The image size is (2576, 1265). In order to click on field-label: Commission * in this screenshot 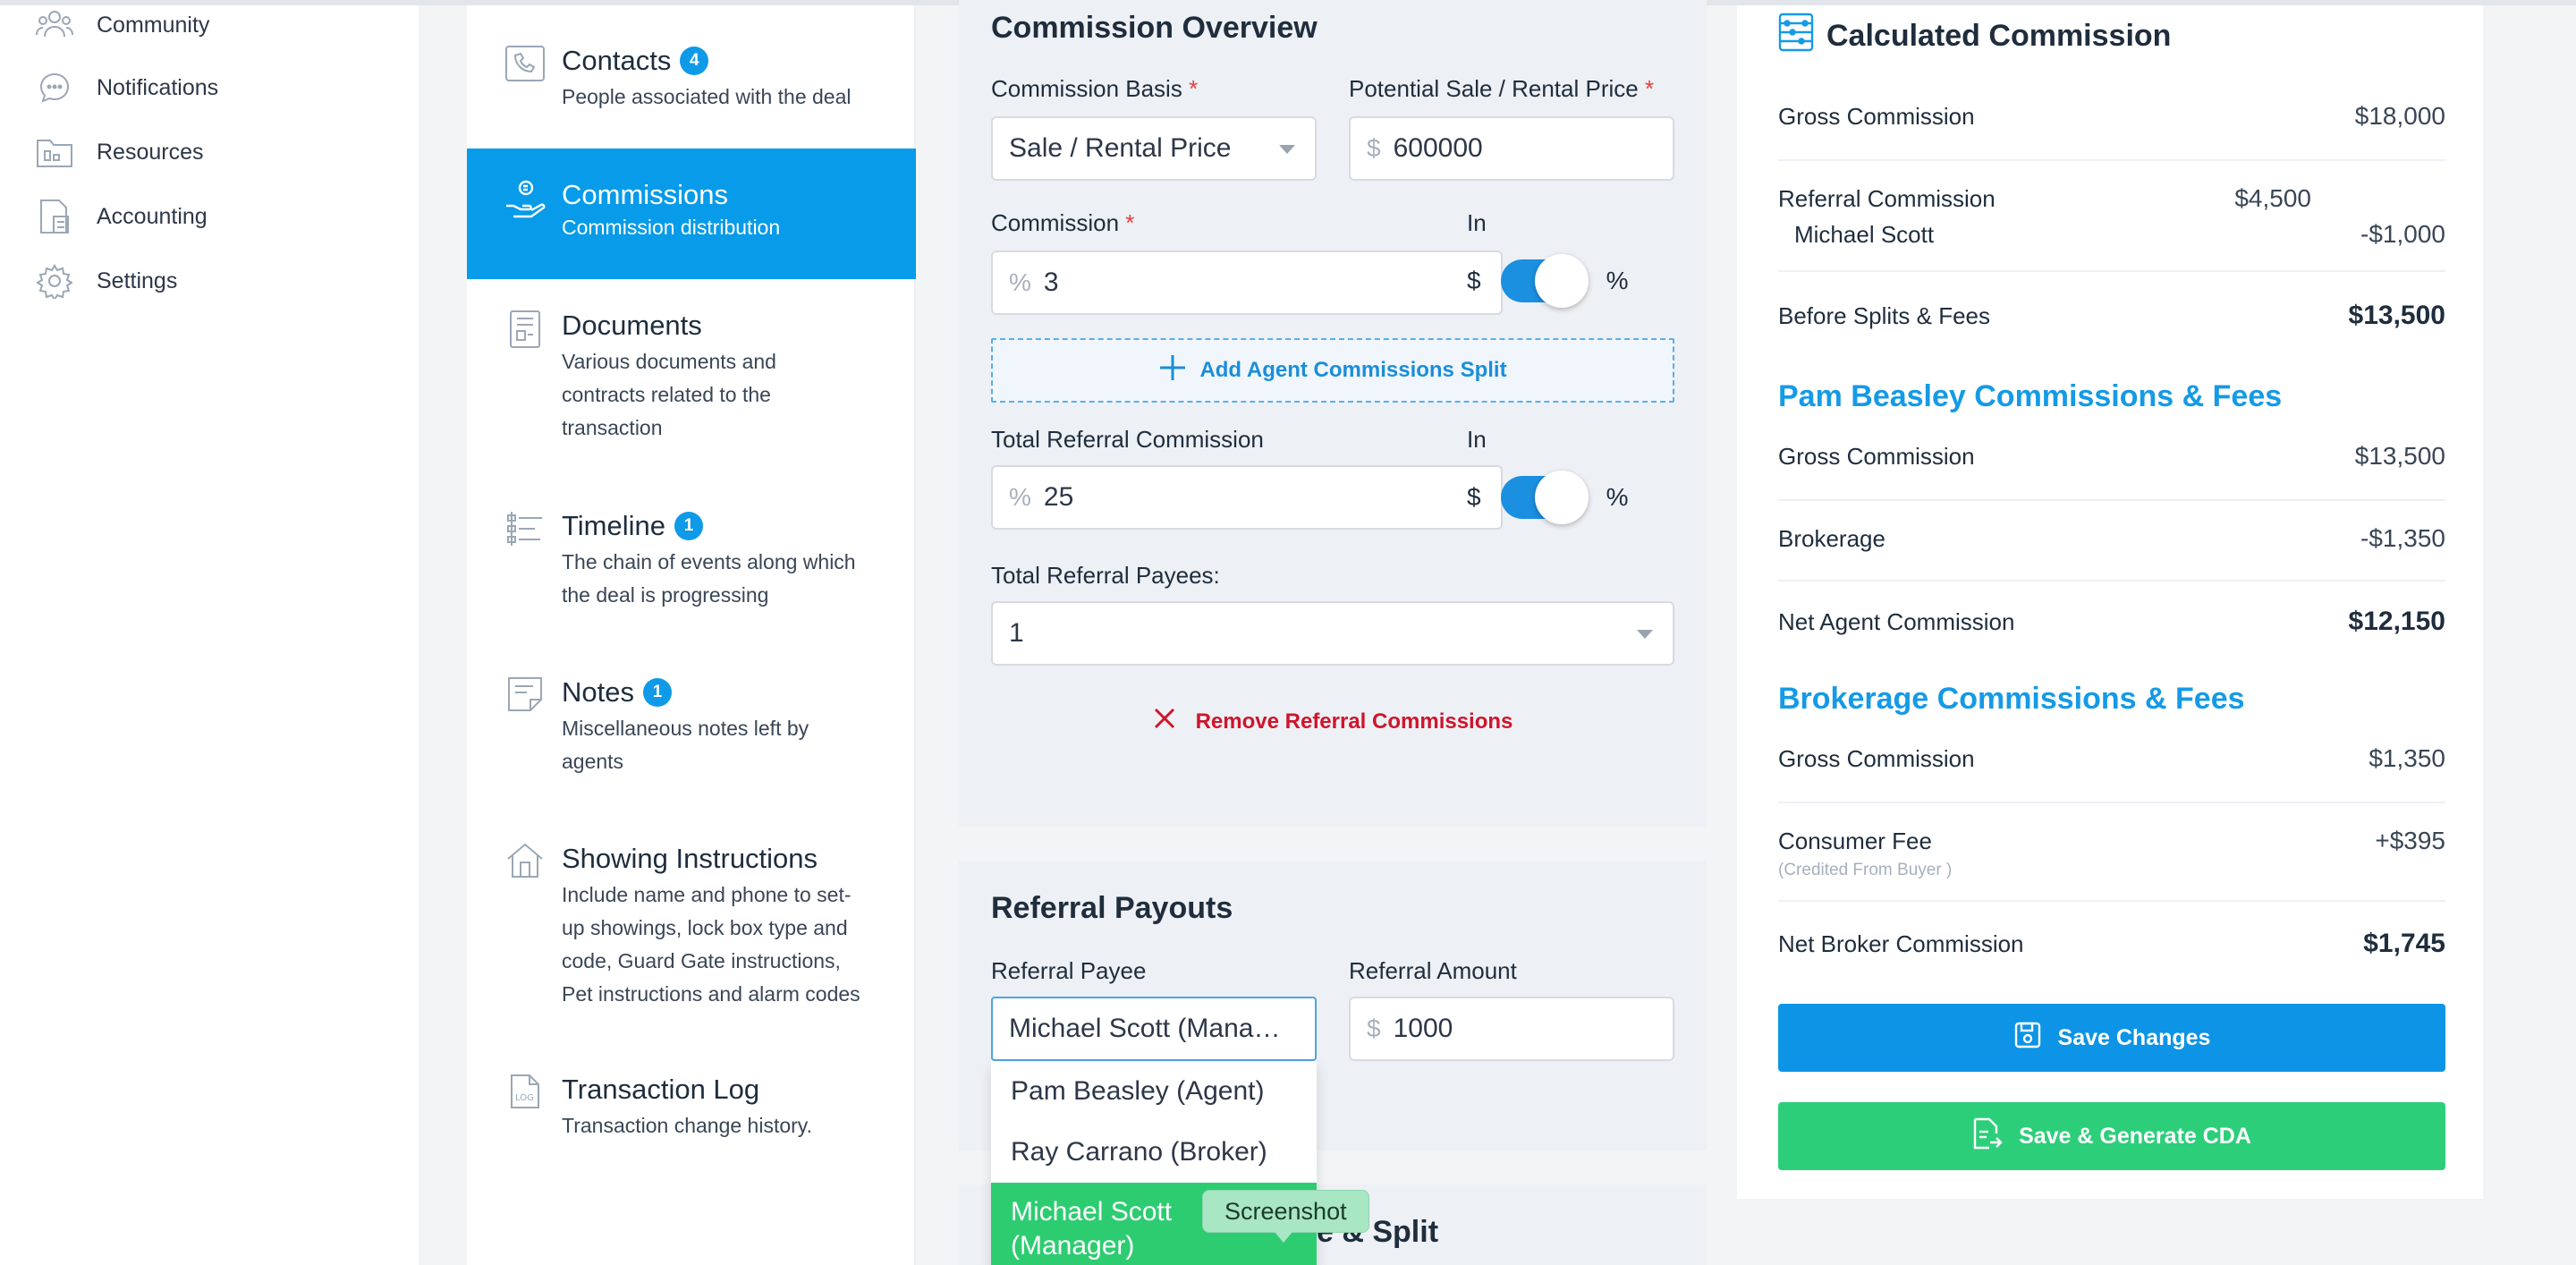, I will do `click(1063, 222)`.